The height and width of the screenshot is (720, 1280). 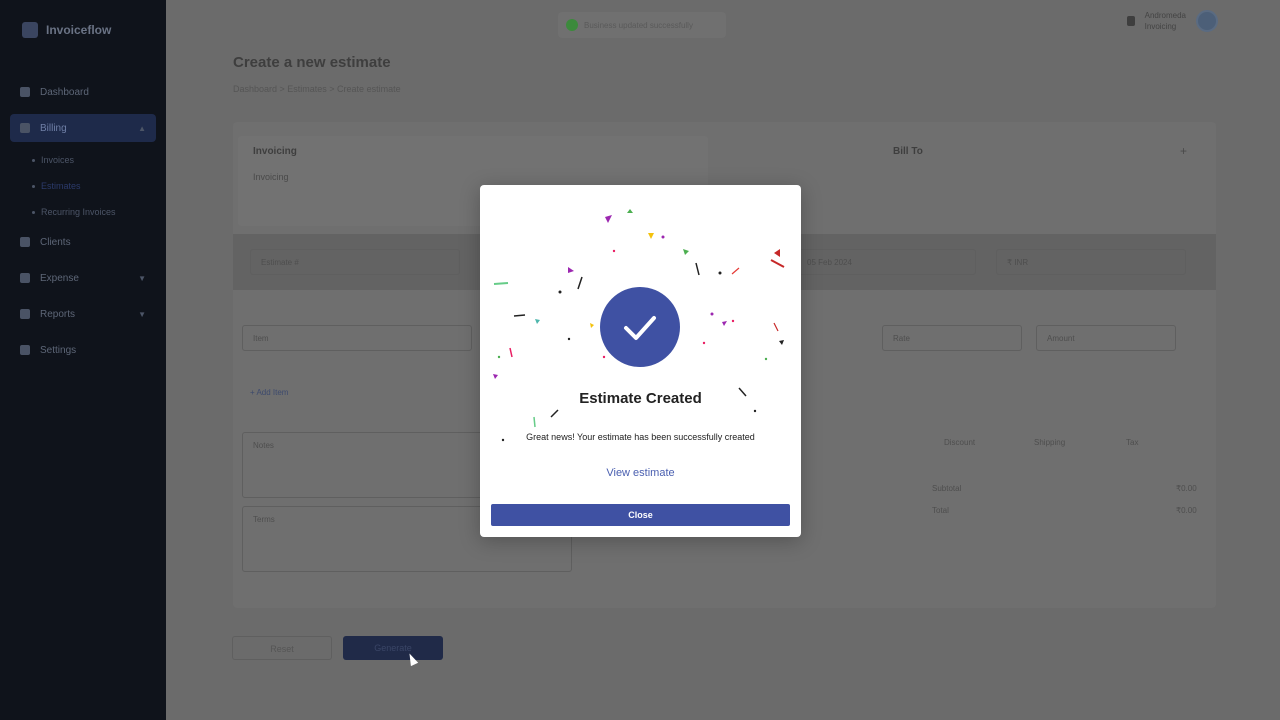 I want to click on brand-name: Invoiceflow, so click(x=79, y=30).